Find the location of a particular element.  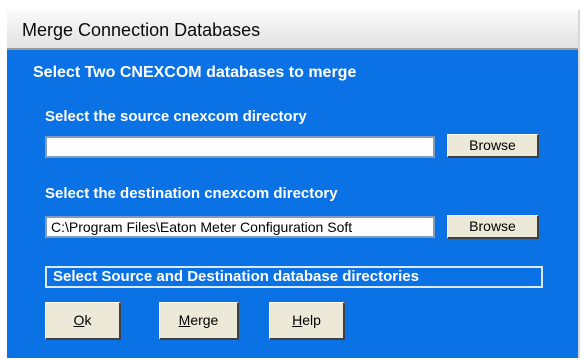

help-label-rest: elp is located at coordinates (311, 320).